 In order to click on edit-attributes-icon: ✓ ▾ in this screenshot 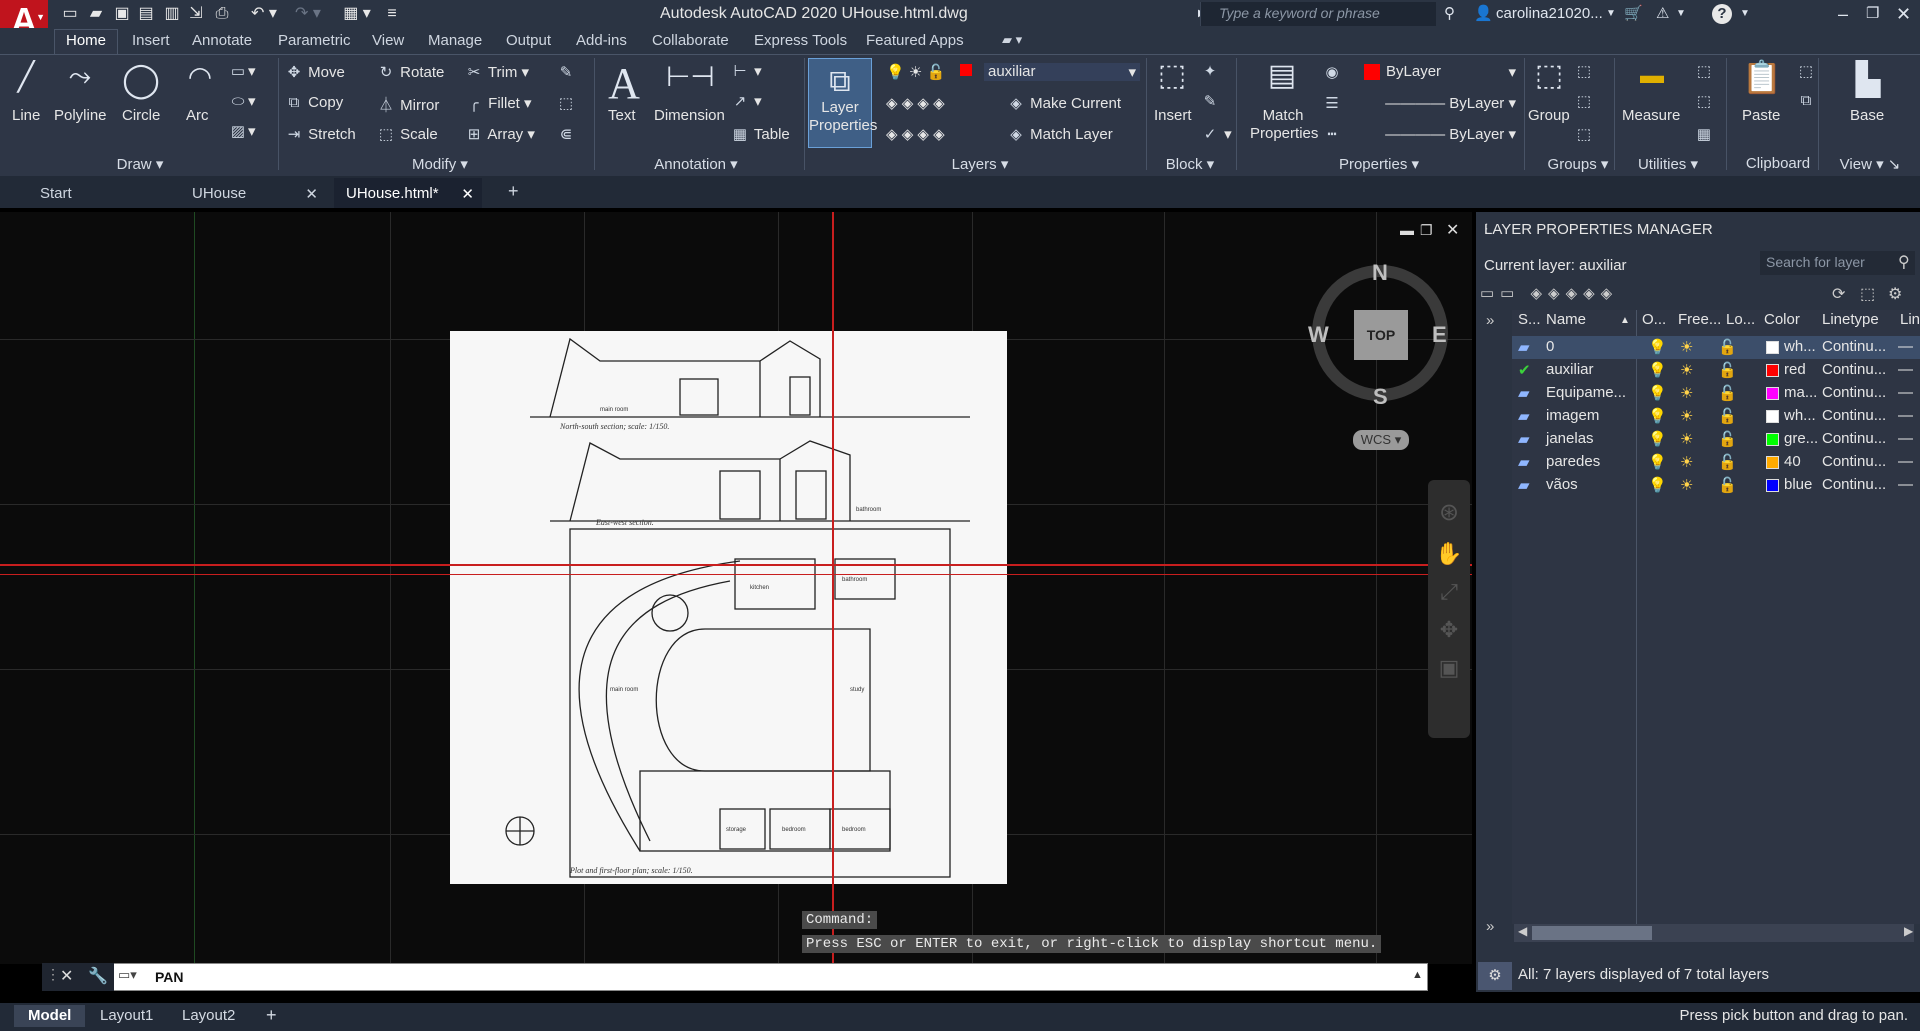, I will do `click(1216, 134)`.